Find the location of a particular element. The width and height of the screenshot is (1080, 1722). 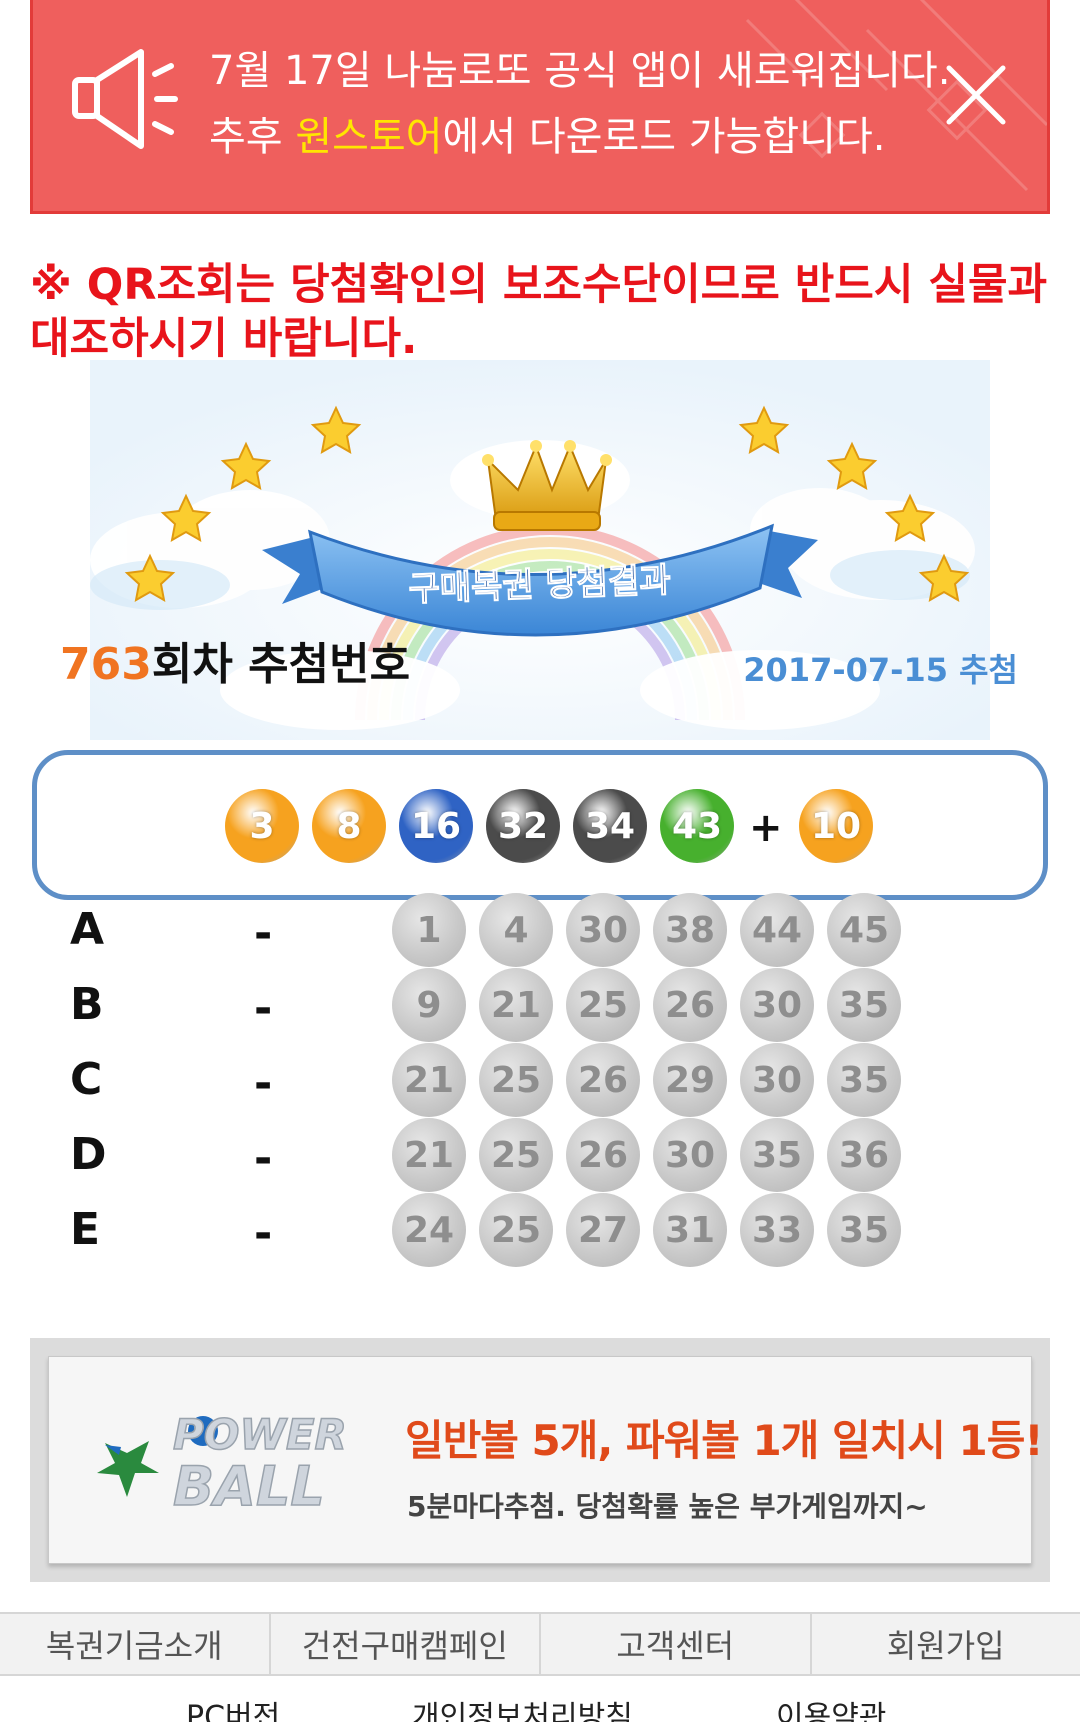

footer-link-terms: 이용약관 is located at coordinates (831, 1707).